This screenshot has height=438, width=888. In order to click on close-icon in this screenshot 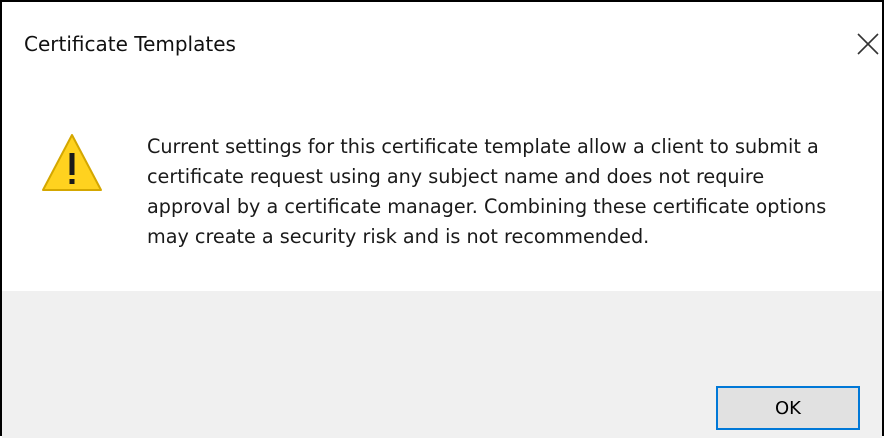, I will do `click(868, 44)`.